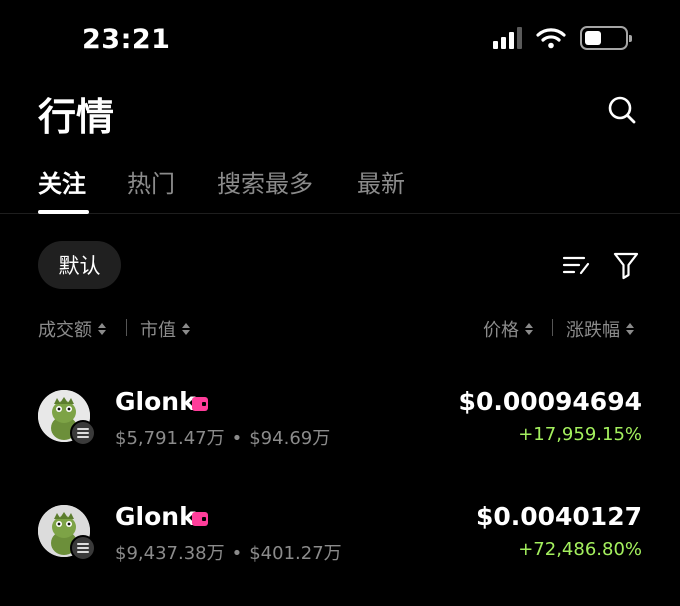 Image resolution: width=680 pixels, height=606 pixels. What do you see at coordinates (295, 553) in the screenshot?
I see `token-market-cap: $401.27万` at bounding box center [295, 553].